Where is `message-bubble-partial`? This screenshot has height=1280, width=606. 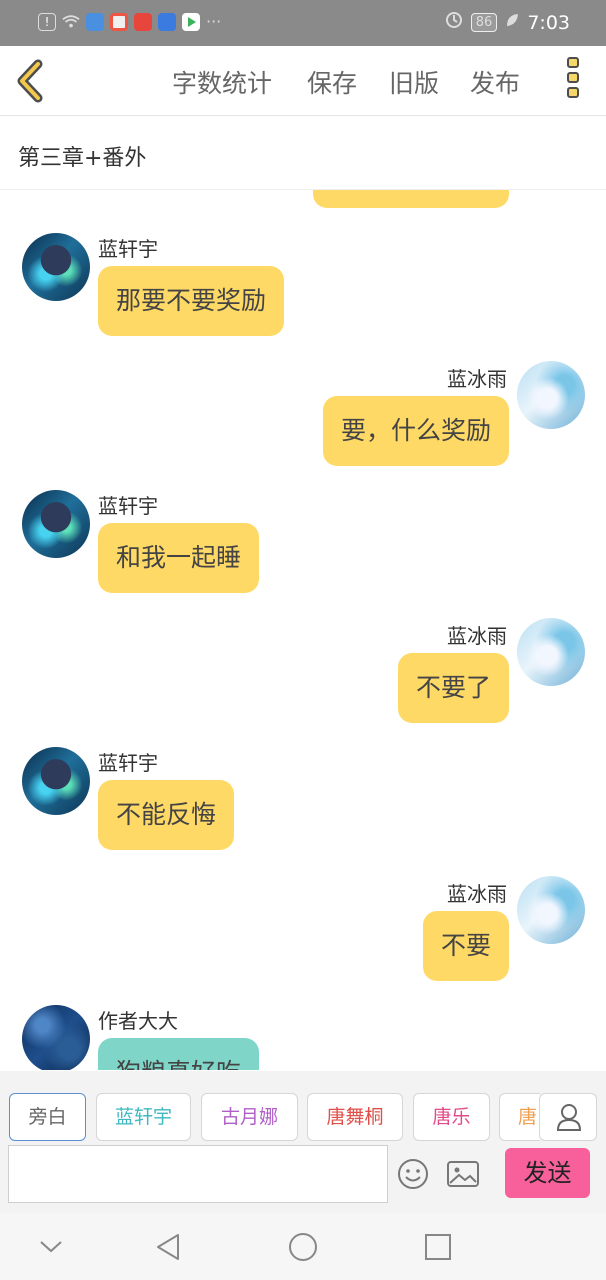 message-bubble-partial is located at coordinates (411, 199).